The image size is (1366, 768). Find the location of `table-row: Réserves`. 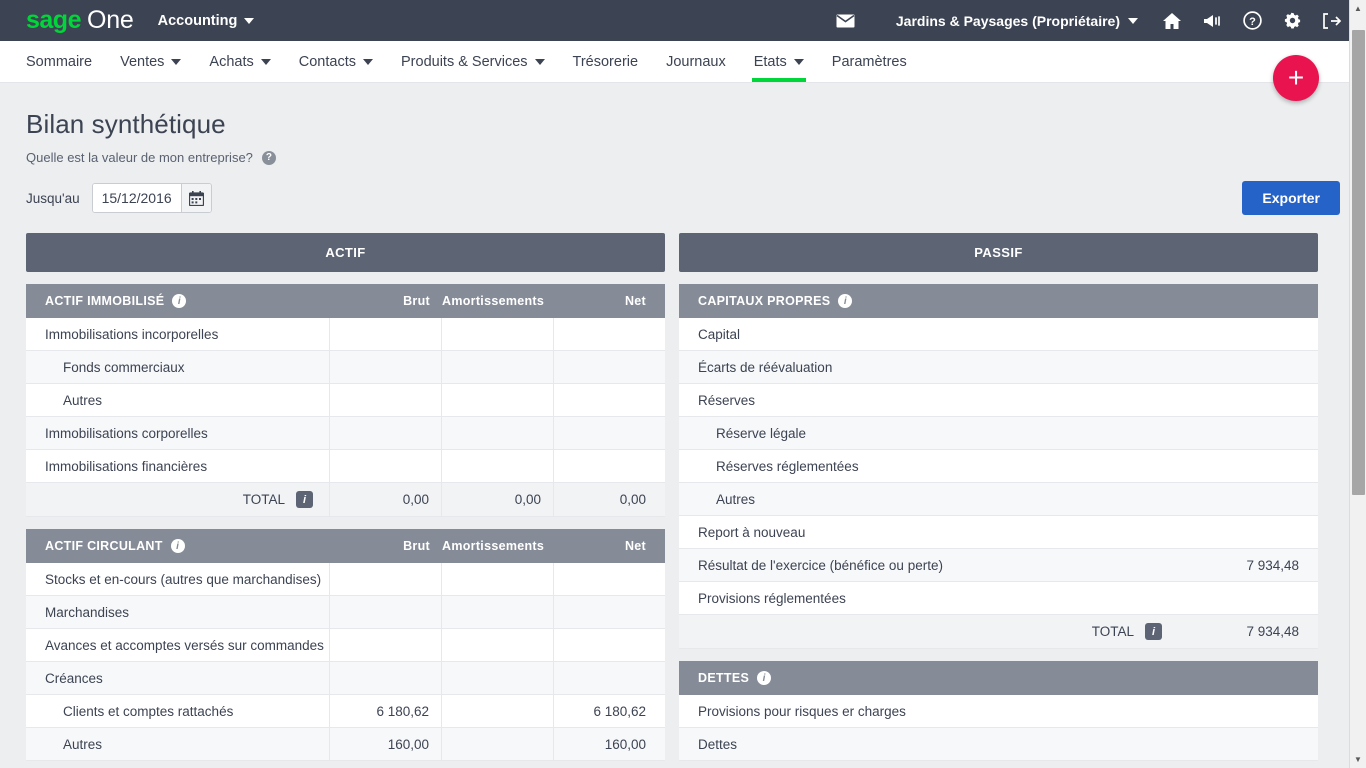

table-row: Réserves is located at coordinates (998, 400).